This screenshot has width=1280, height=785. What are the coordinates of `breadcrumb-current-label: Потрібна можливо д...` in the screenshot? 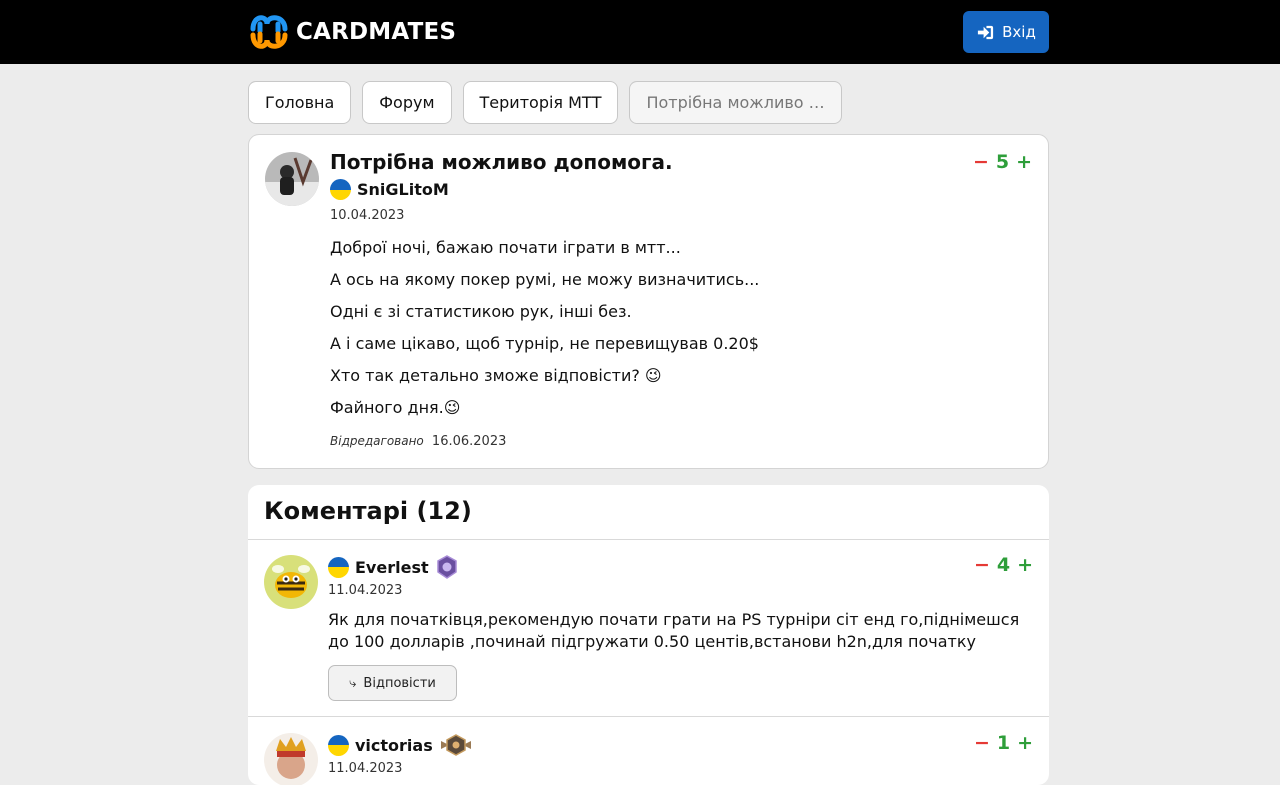 It's located at (736, 102).